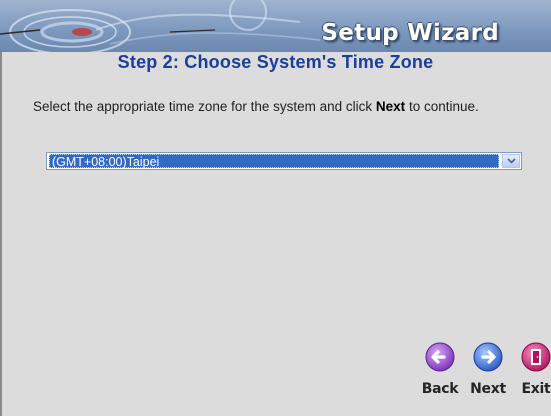 The width and height of the screenshot is (551, 416). I want to click on dropdown-arrow-button, so click(511, 161).